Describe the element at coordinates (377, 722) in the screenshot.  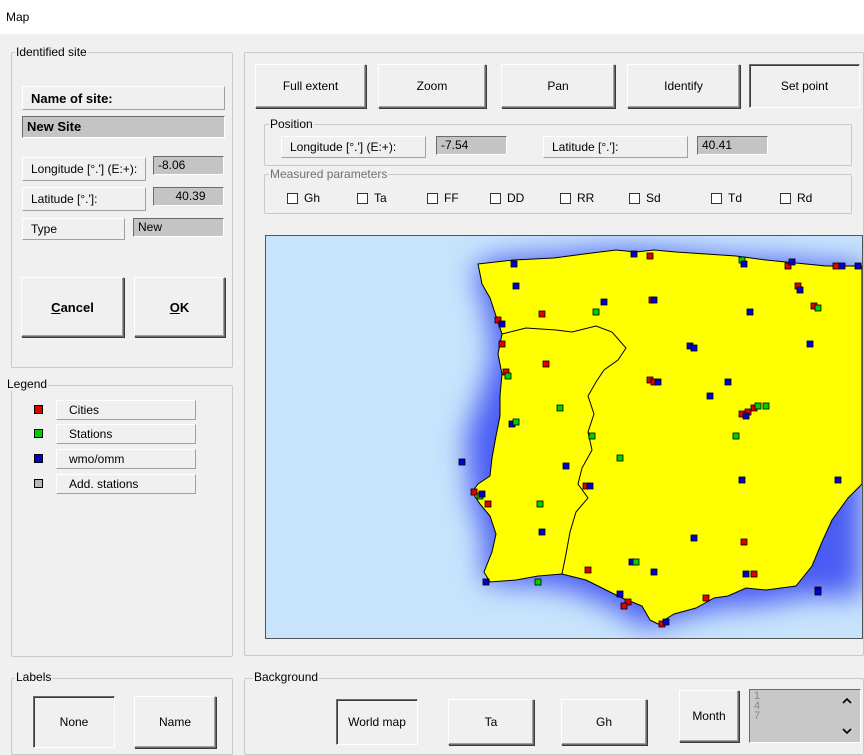
I see `world-map-button: World map` at that location.